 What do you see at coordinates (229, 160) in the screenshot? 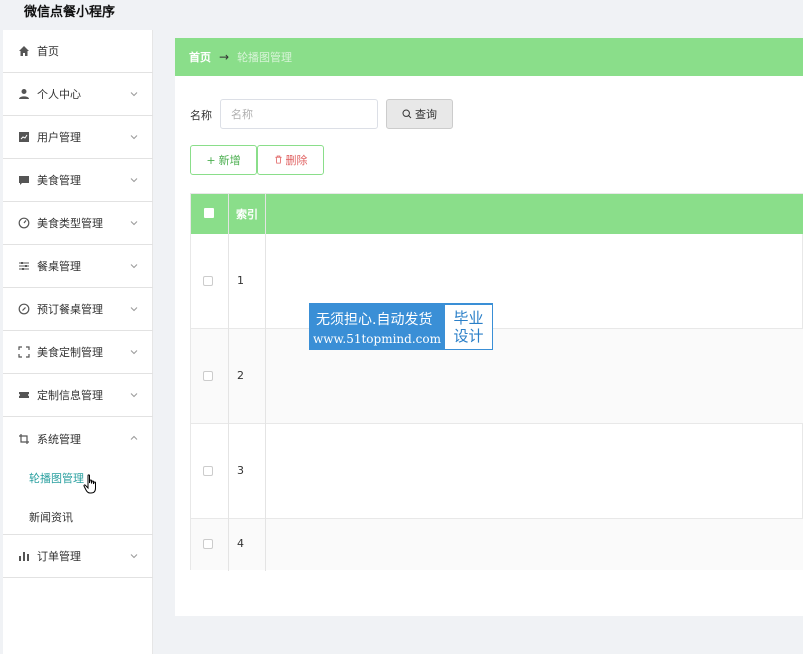
I see `add-button-label: 新增` at bounding box center [229, 160].